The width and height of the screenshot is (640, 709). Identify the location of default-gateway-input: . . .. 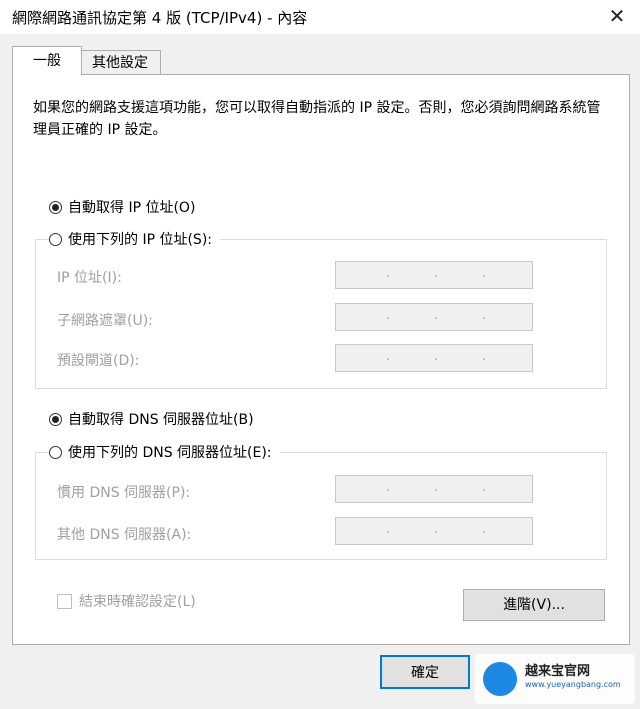
(434, 358).